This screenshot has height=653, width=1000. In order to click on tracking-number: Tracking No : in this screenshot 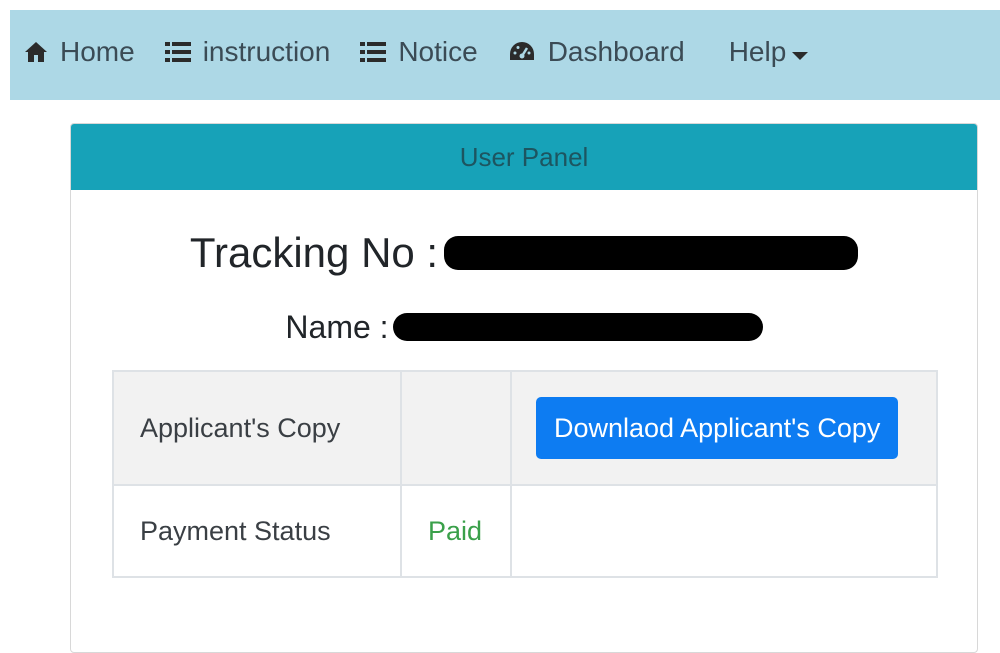, I will do `click(524, 253)`.